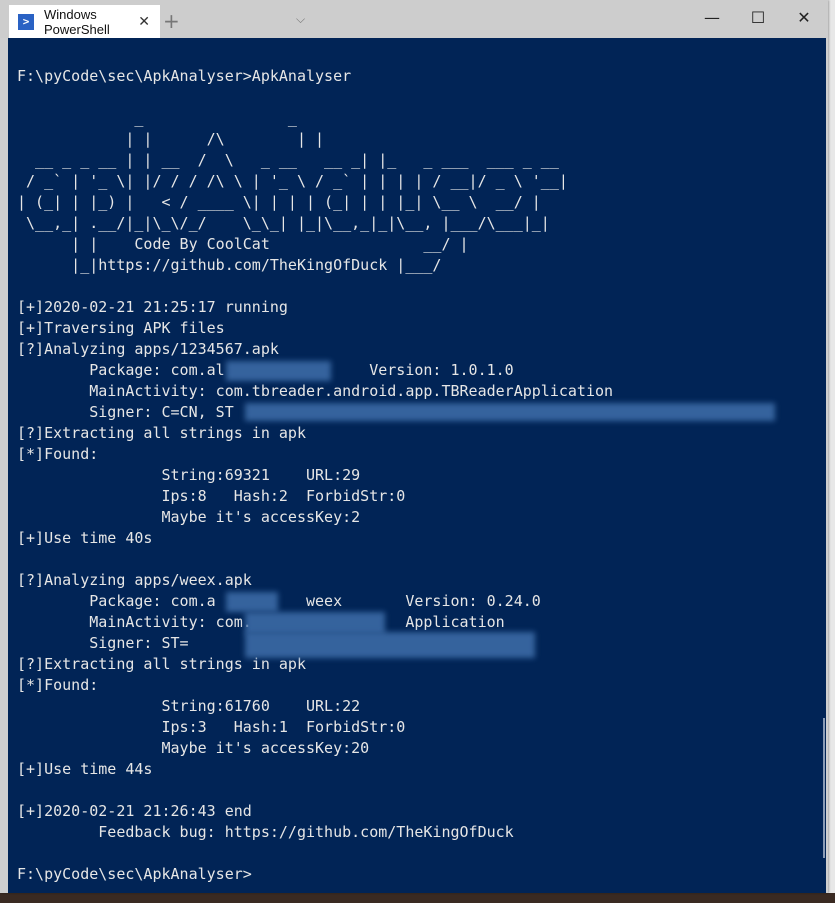 The image size is (835, 903). What do you see at coordinates (85, 538) in the screenshot?
I see `terminal-line: [+]Use time 40s` at bounding box center [85, 538].